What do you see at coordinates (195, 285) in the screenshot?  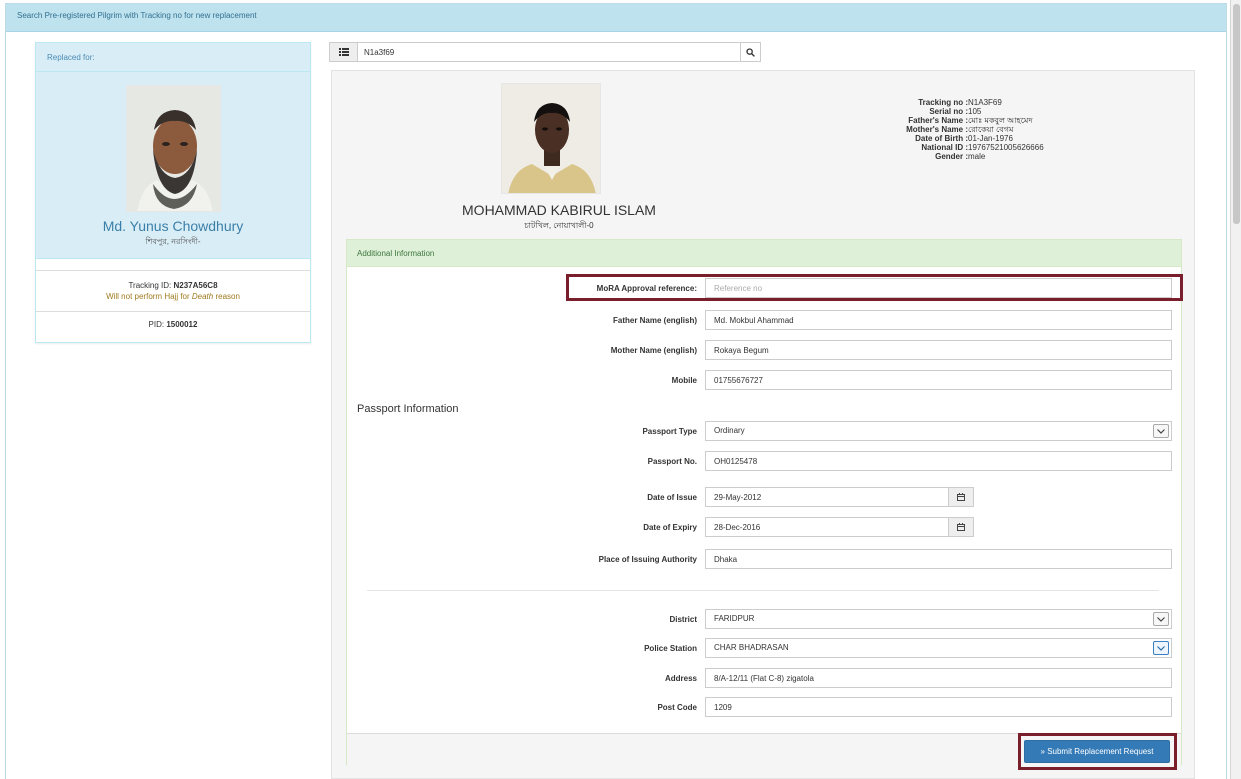 I see `tracking-id-value: N237A56C8` at bounding box center [195, 285].